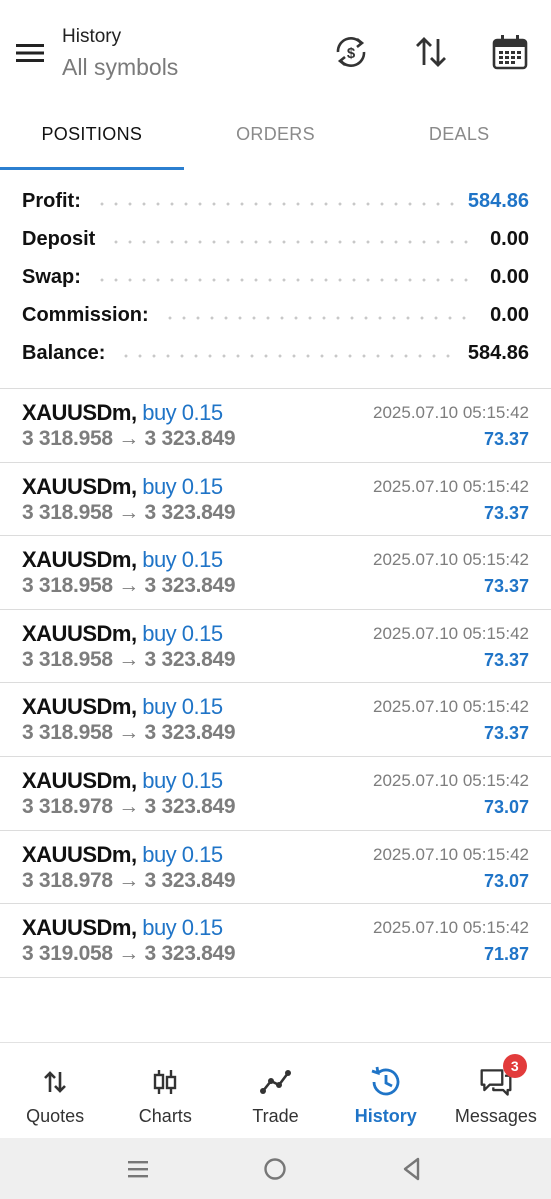 The height and width of the screenshot is (1199, 551). I want to click on summary-row-profit: Profit: 584.86, so click(275, 201).